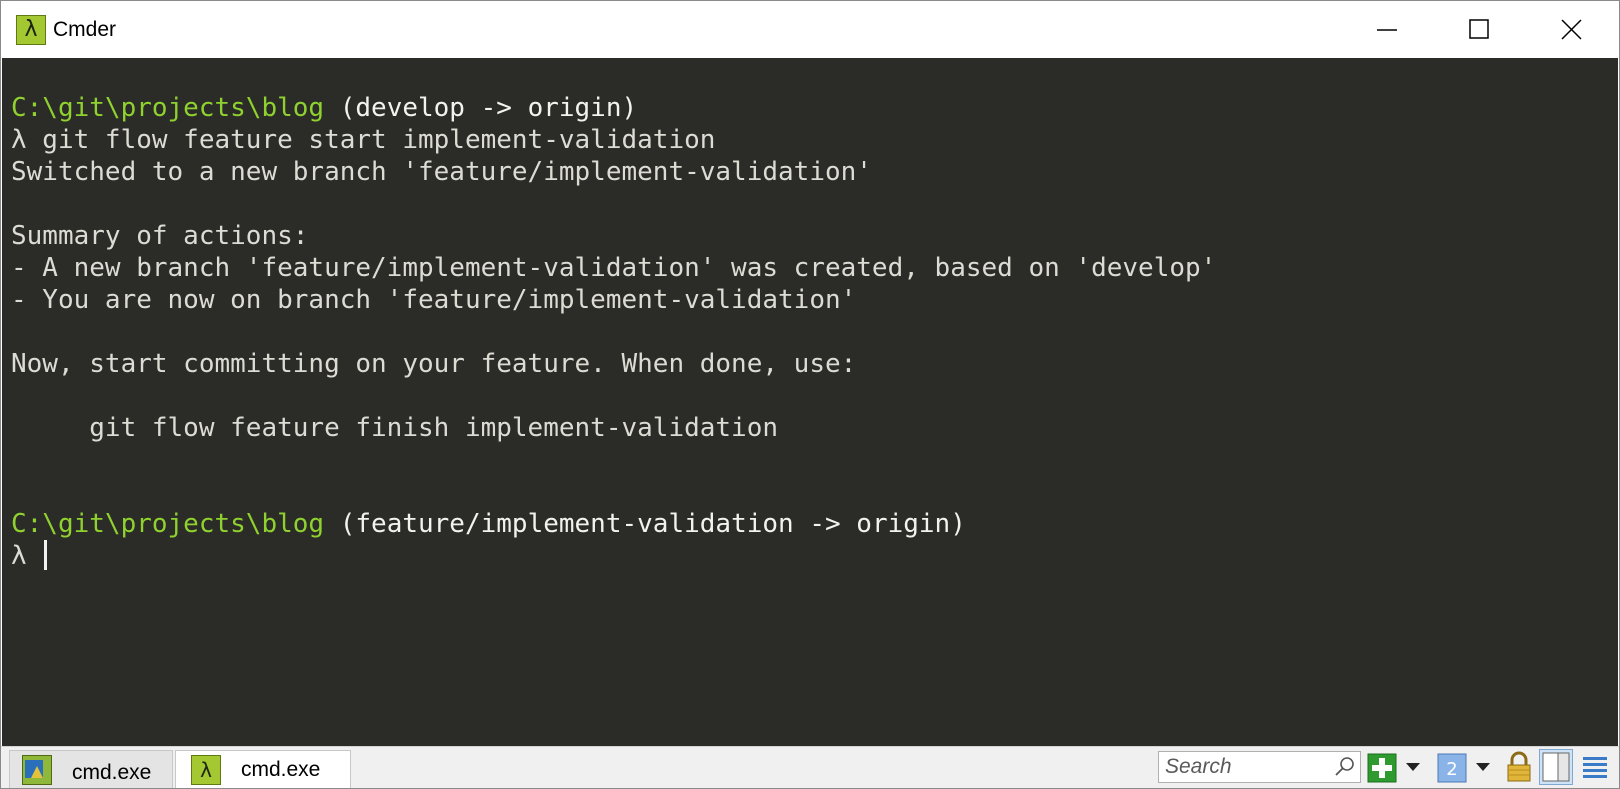 This screenshot has height=789, width=1620. What do you see at coordinates (810, 767) in the screenshot?
I see `tab-bar: cmd.exe λ cmd.exe 2` at bounding box center [810, 767].